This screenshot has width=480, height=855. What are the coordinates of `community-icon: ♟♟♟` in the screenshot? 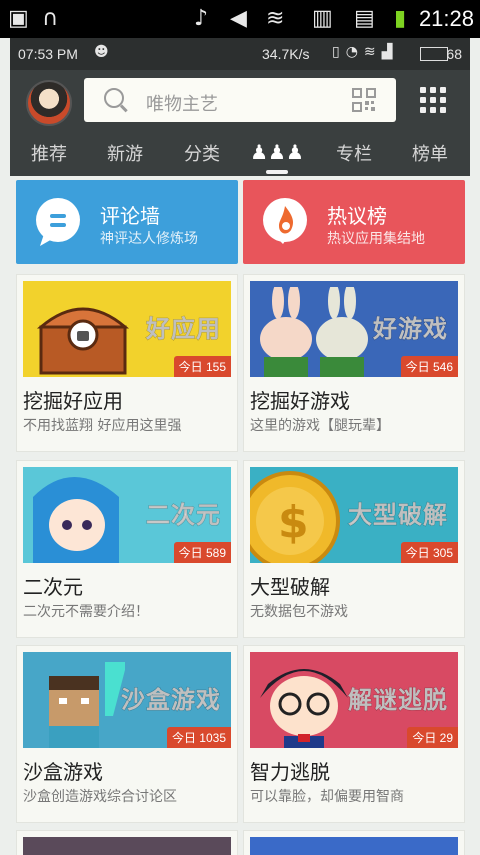 It's located at (277, 152).